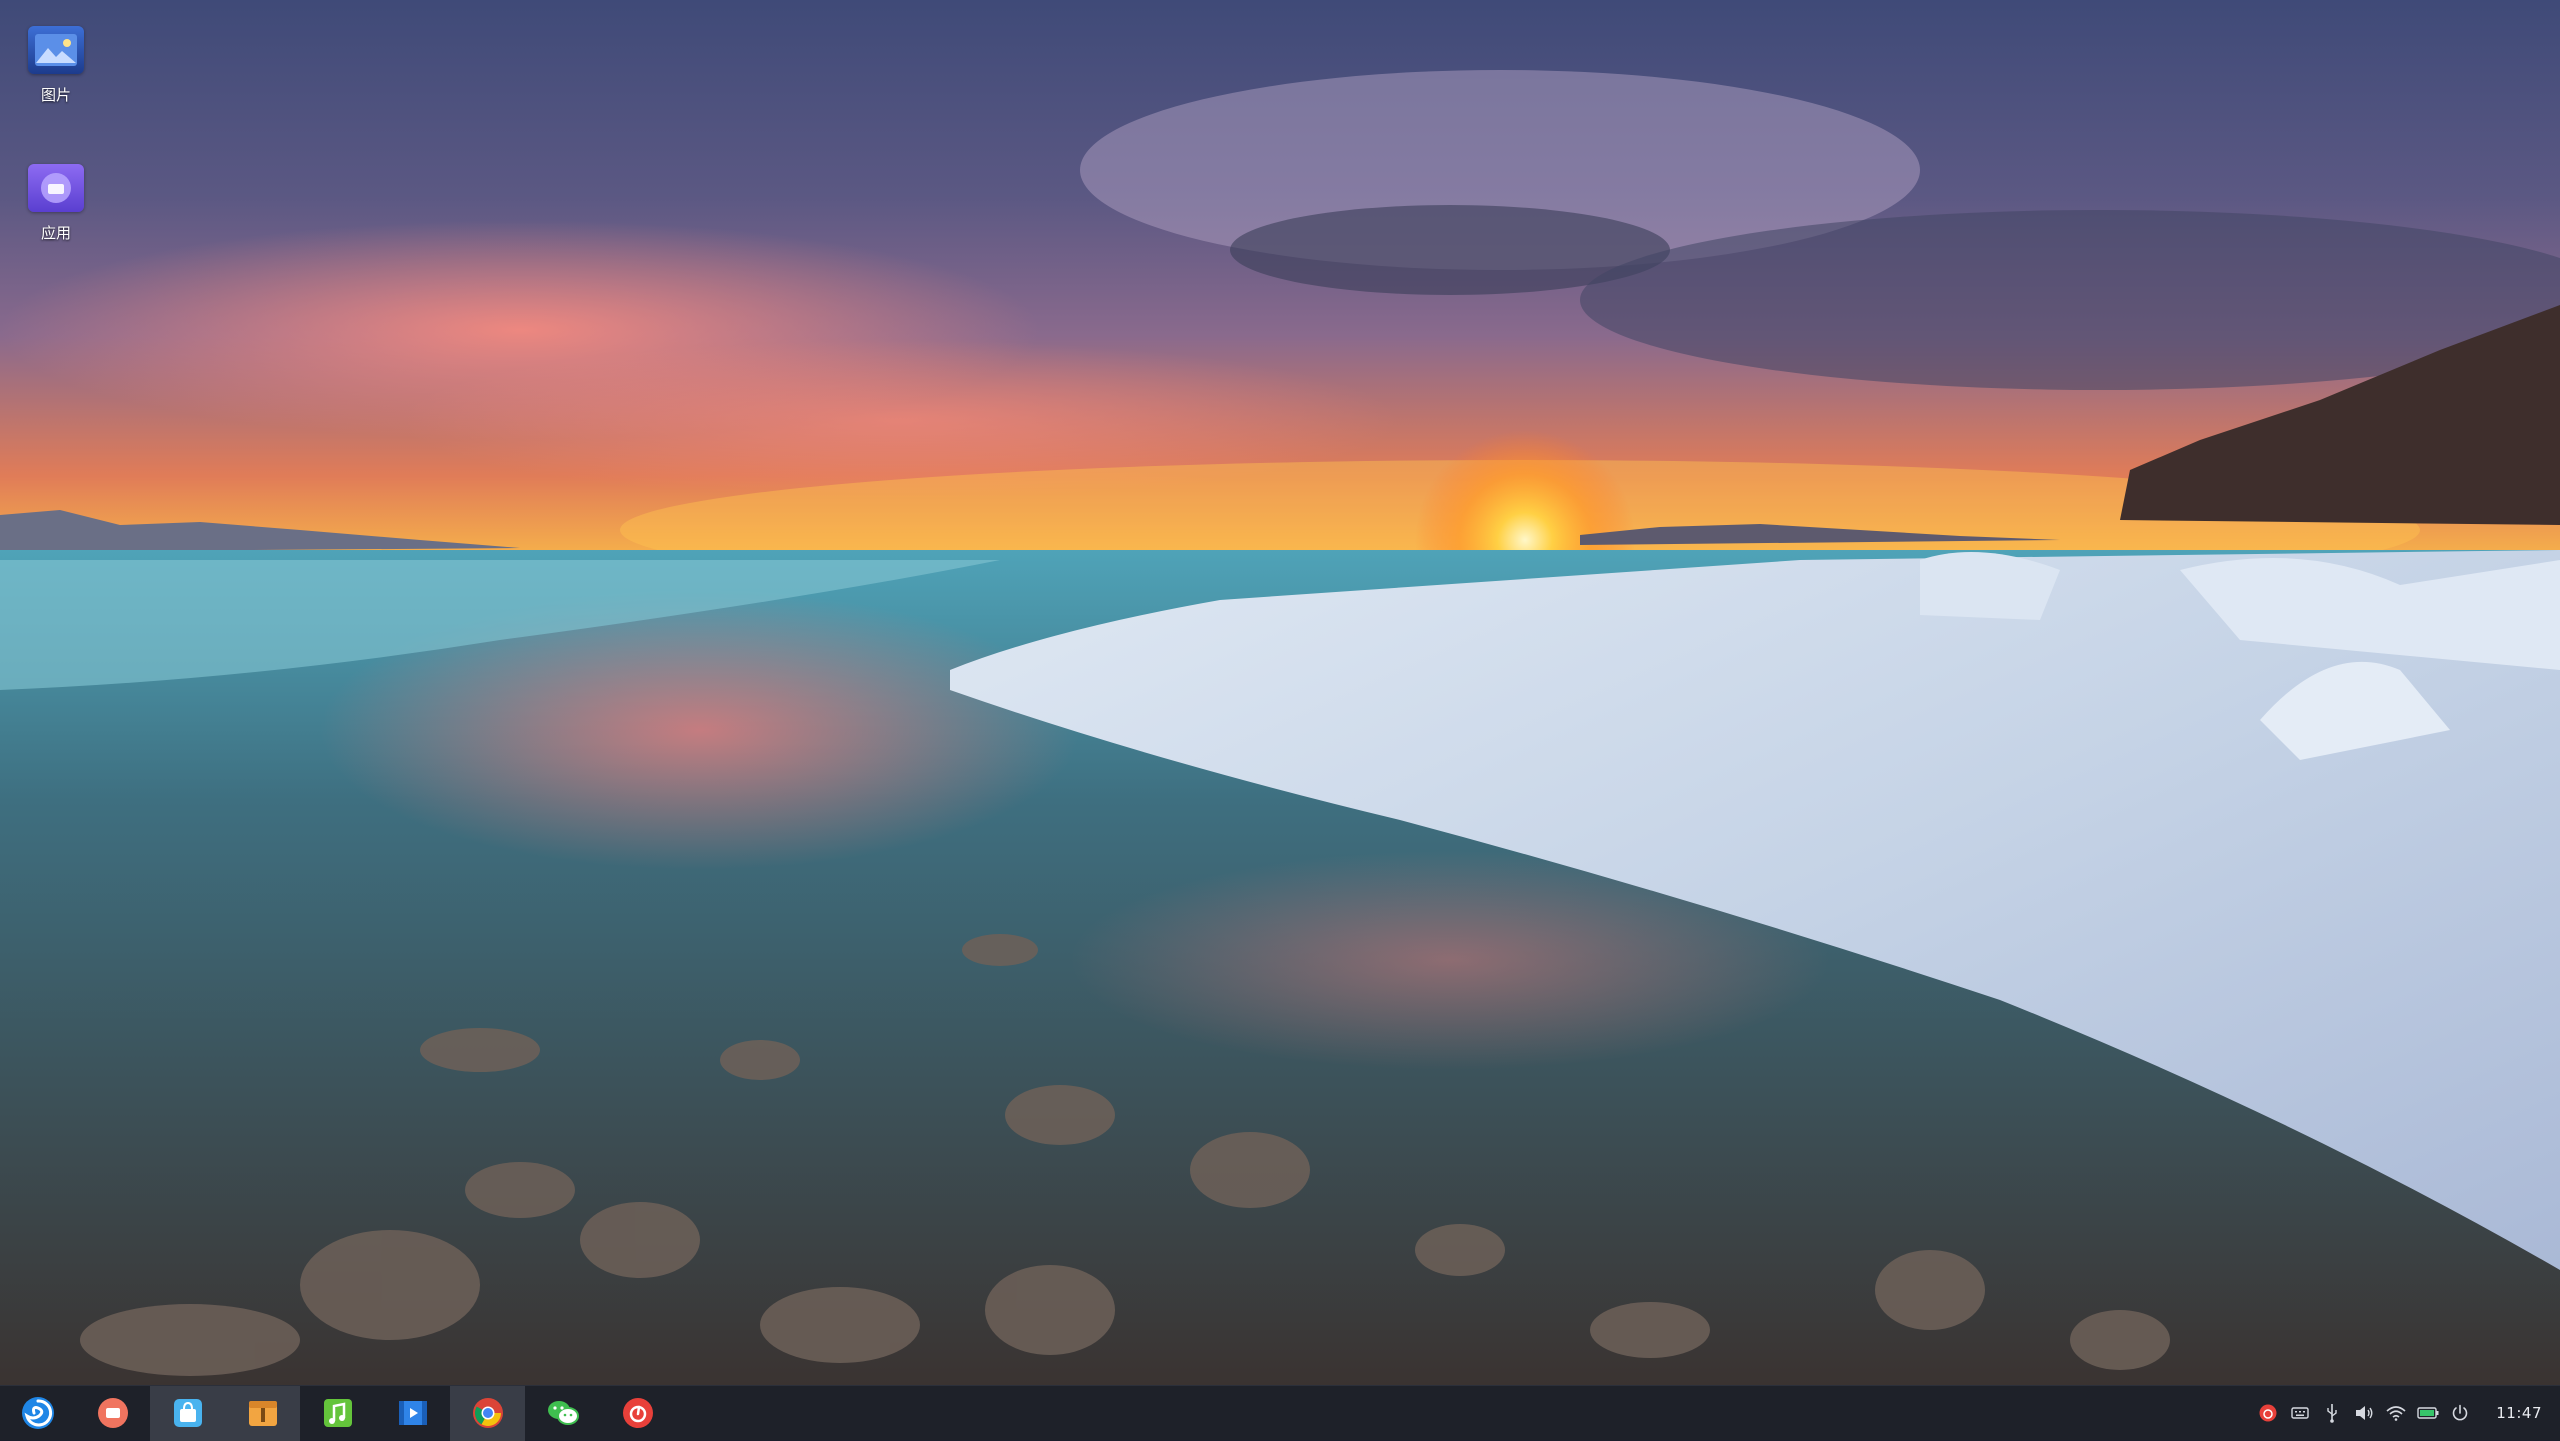 This screenshot has width=2560, height=1441. I want to click on volume-icon, so click(2364, 1413).